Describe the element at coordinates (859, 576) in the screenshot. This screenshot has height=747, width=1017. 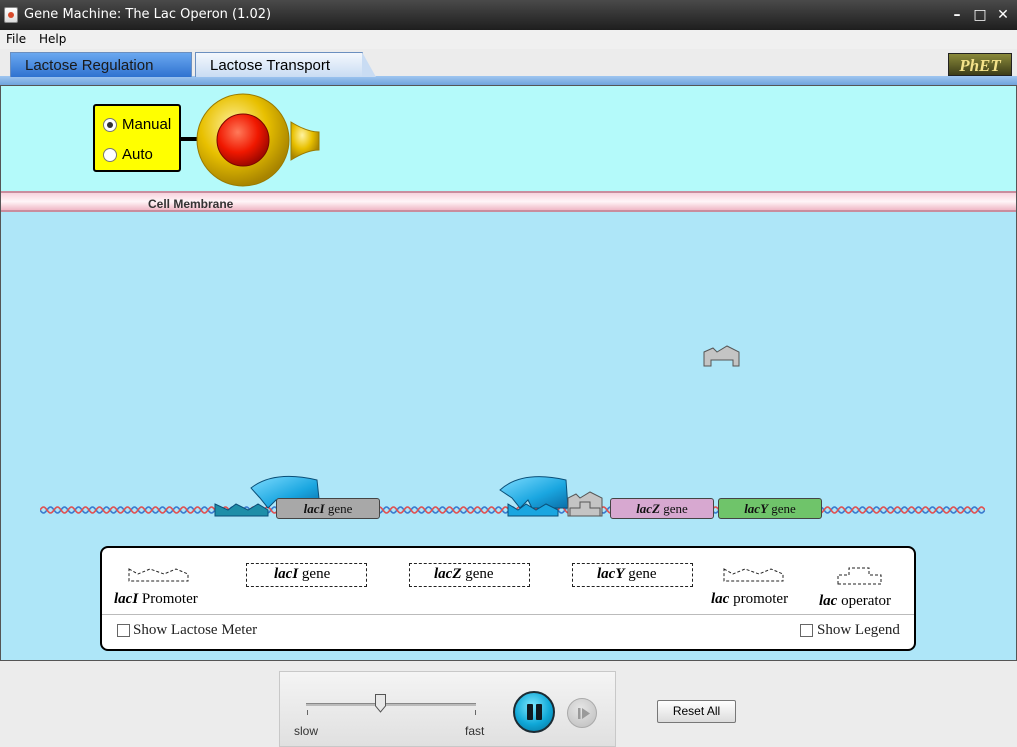
I see `lac-operator-legend-icon` at that location.